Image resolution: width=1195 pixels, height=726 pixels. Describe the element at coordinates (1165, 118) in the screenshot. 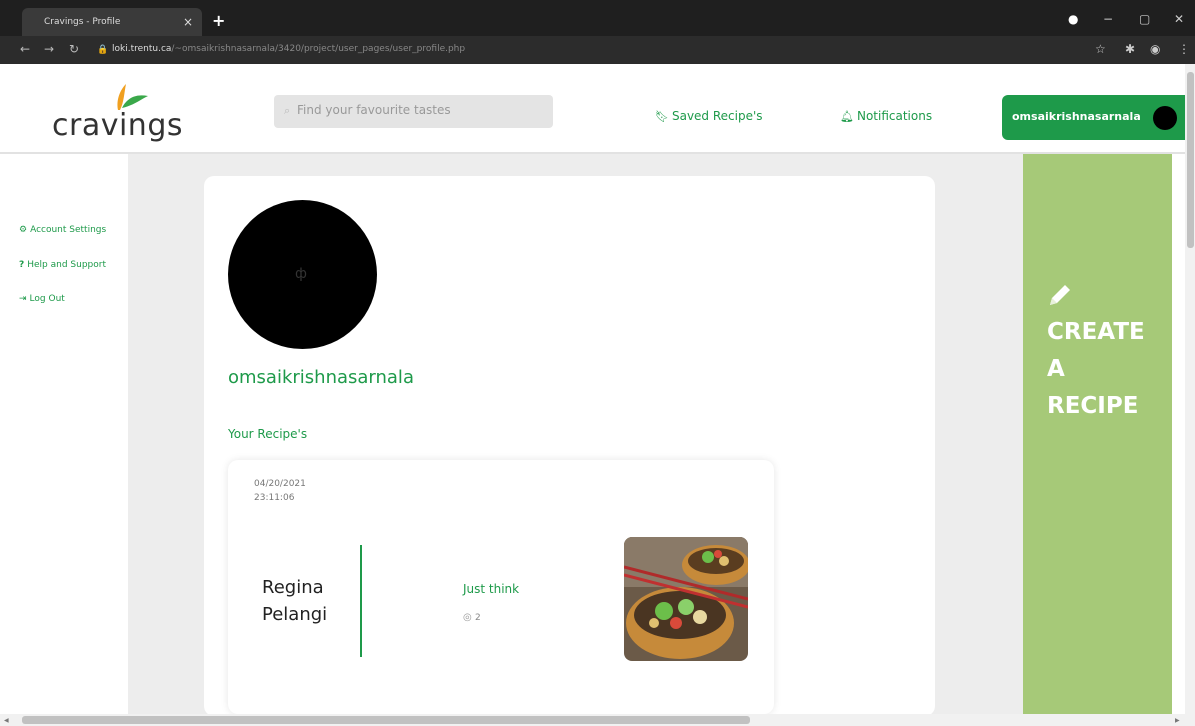

I see `avatar` at that location.